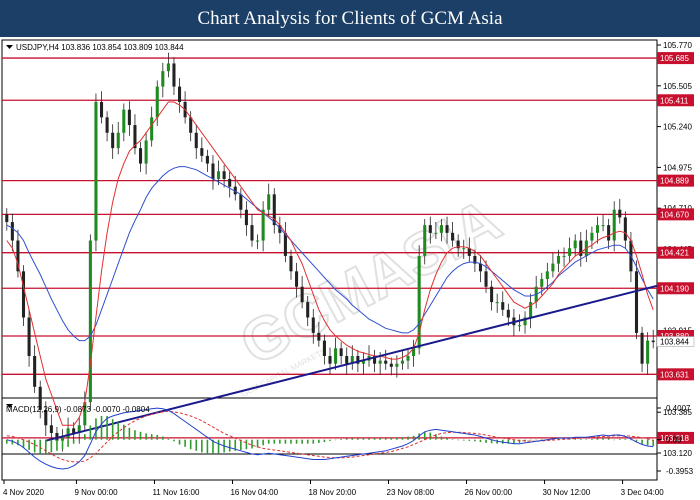  Describe the element at coordinates (176, 492) in the screenshot. I see `x-tick-label: 11 Nov 16:00` at that location.